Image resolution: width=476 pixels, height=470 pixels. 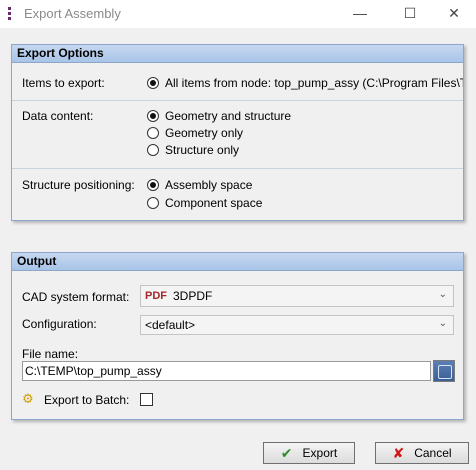 I want to click on radio-component-space: Component space, so click(x=204, y=203).